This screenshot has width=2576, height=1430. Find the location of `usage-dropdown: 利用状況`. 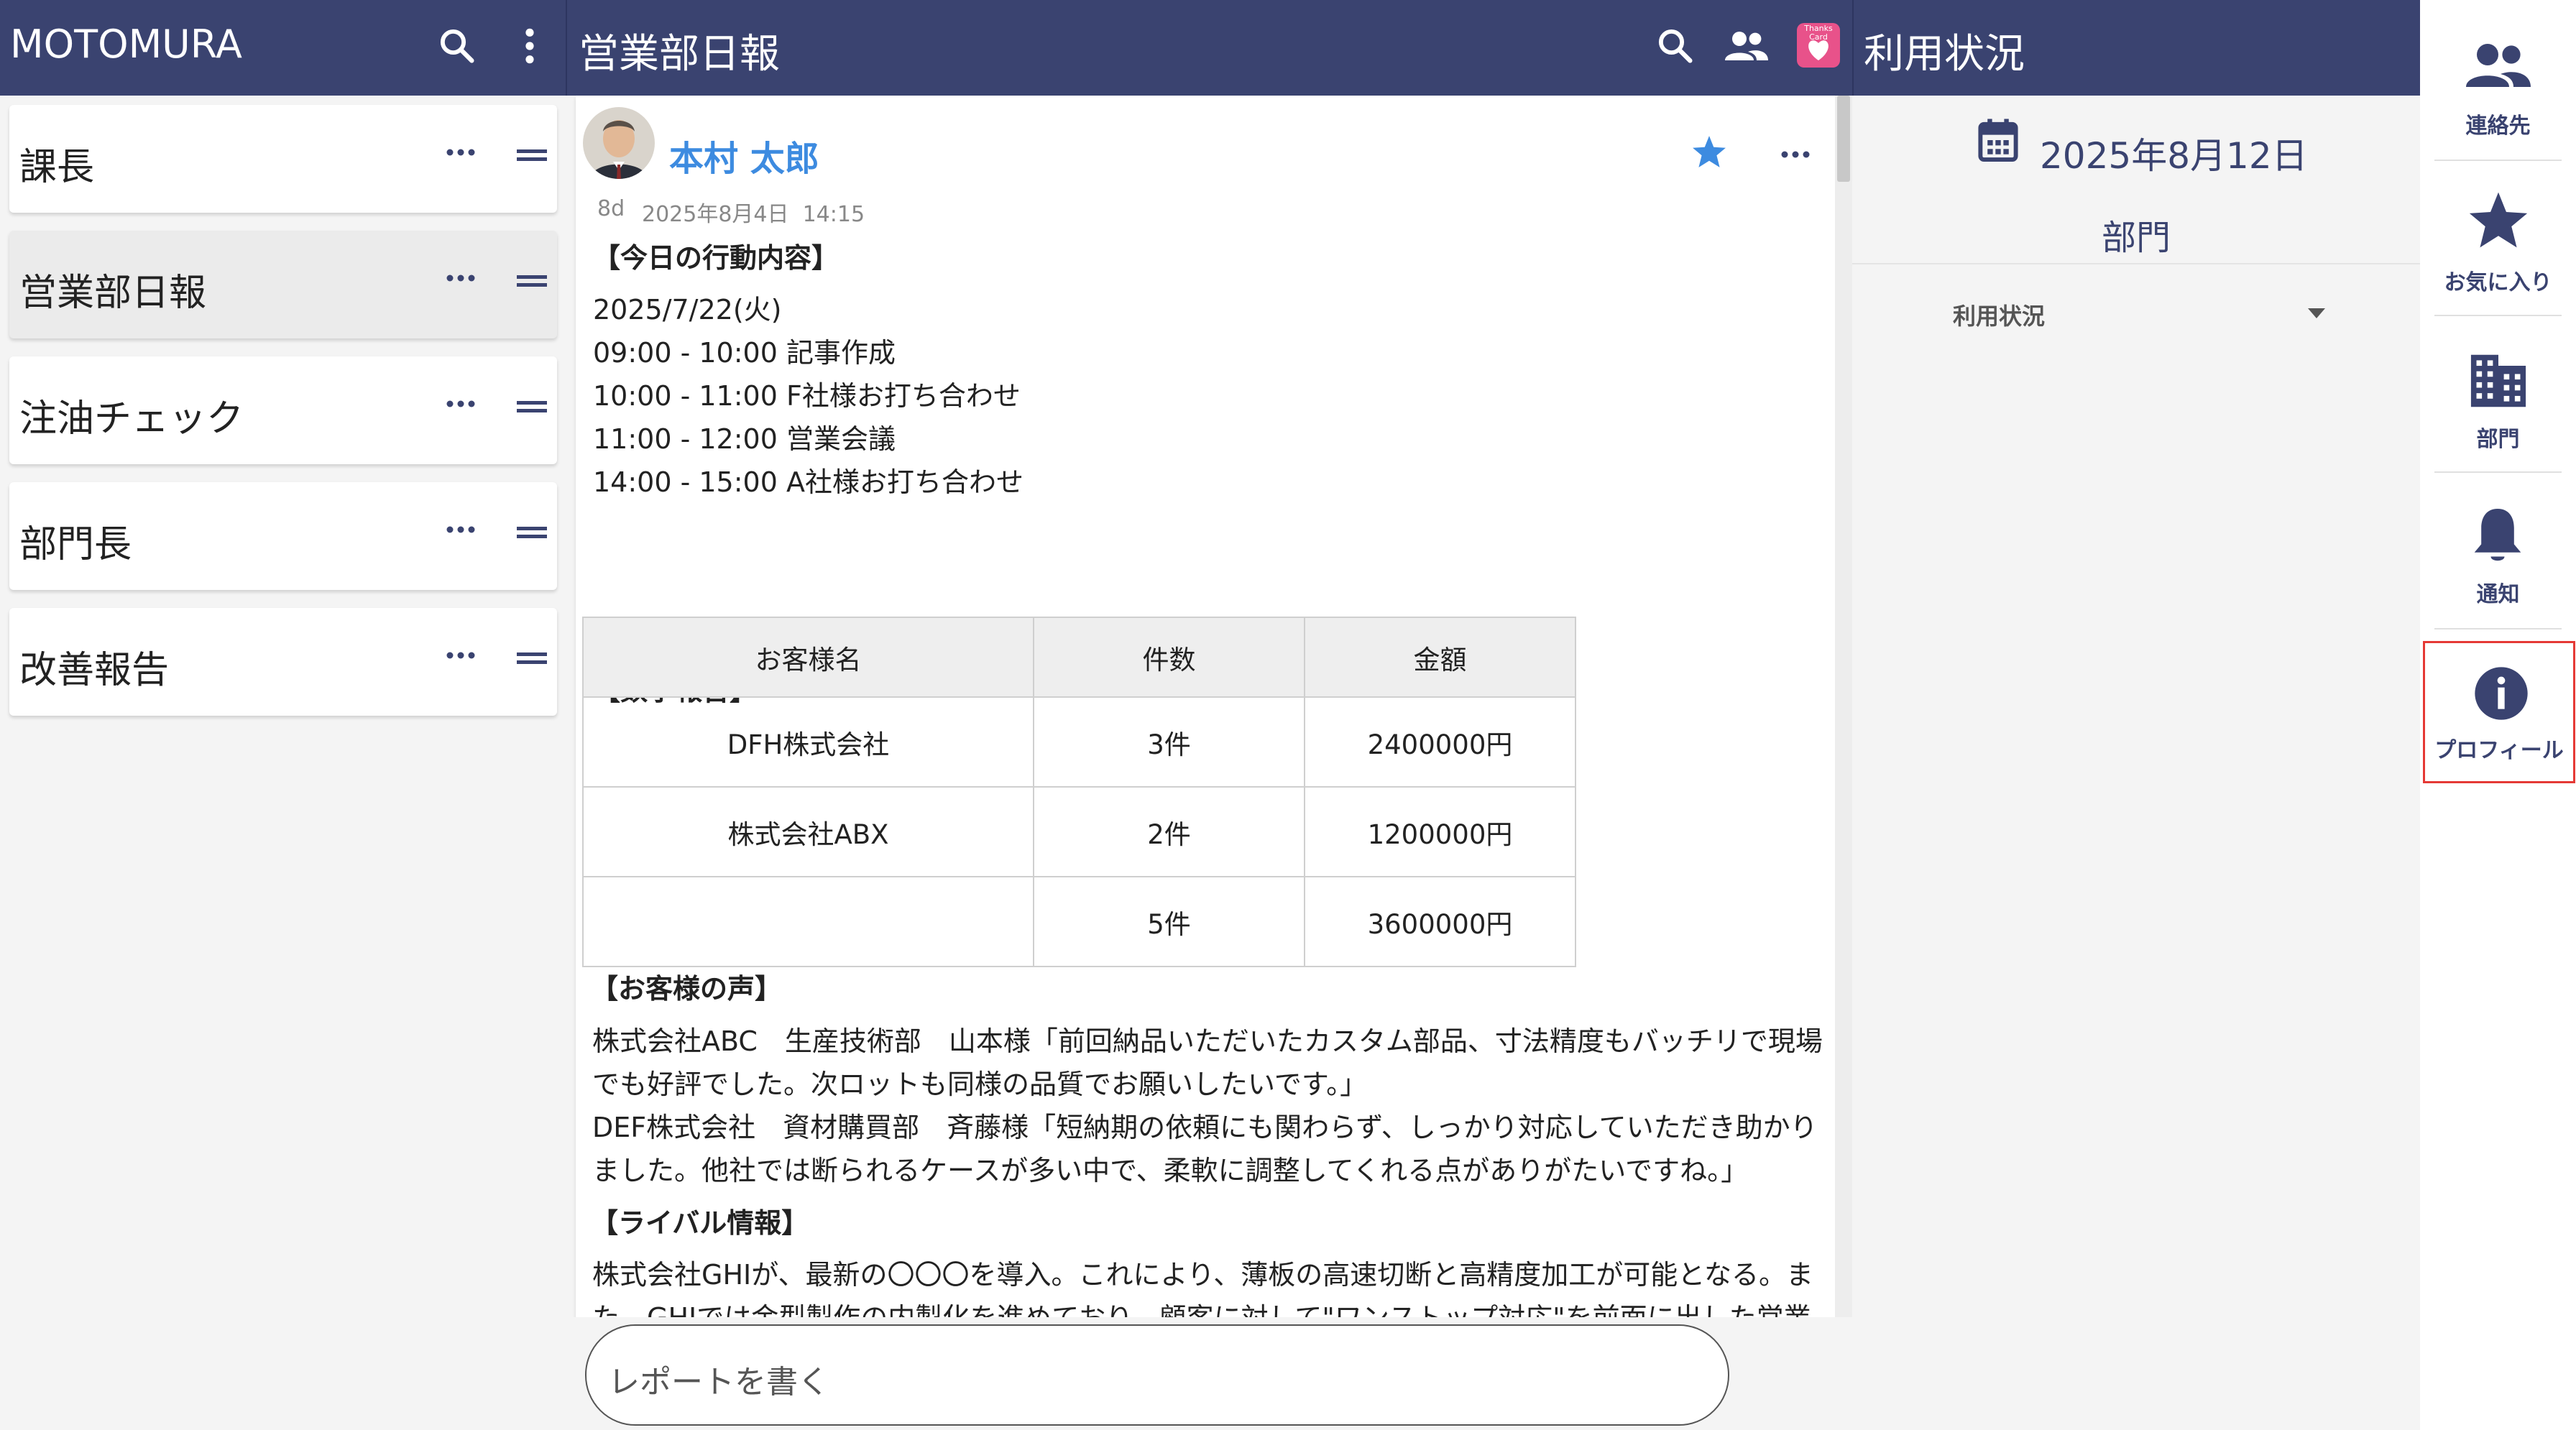

usage-dropdown: 利用状況 is located at coordinates (2140, 312).